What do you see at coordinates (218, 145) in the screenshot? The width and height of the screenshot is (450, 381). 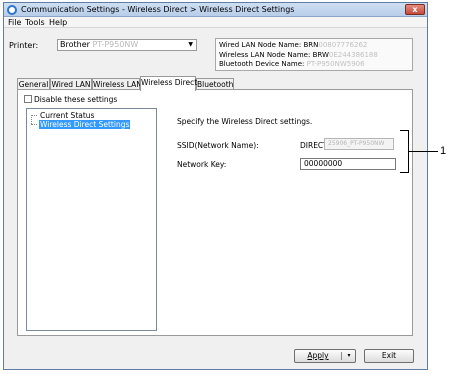 I see `ssid-label: SSID(Network Name):` at bounding box center [218, 145].